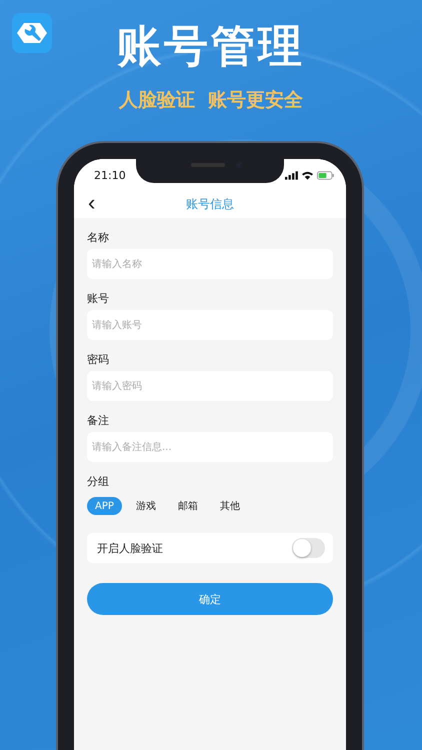 The image size is (422, 750). Describe the element at coordinates (210, 264) in the screenshot. I see `input-field: 请输入名称` at that location.